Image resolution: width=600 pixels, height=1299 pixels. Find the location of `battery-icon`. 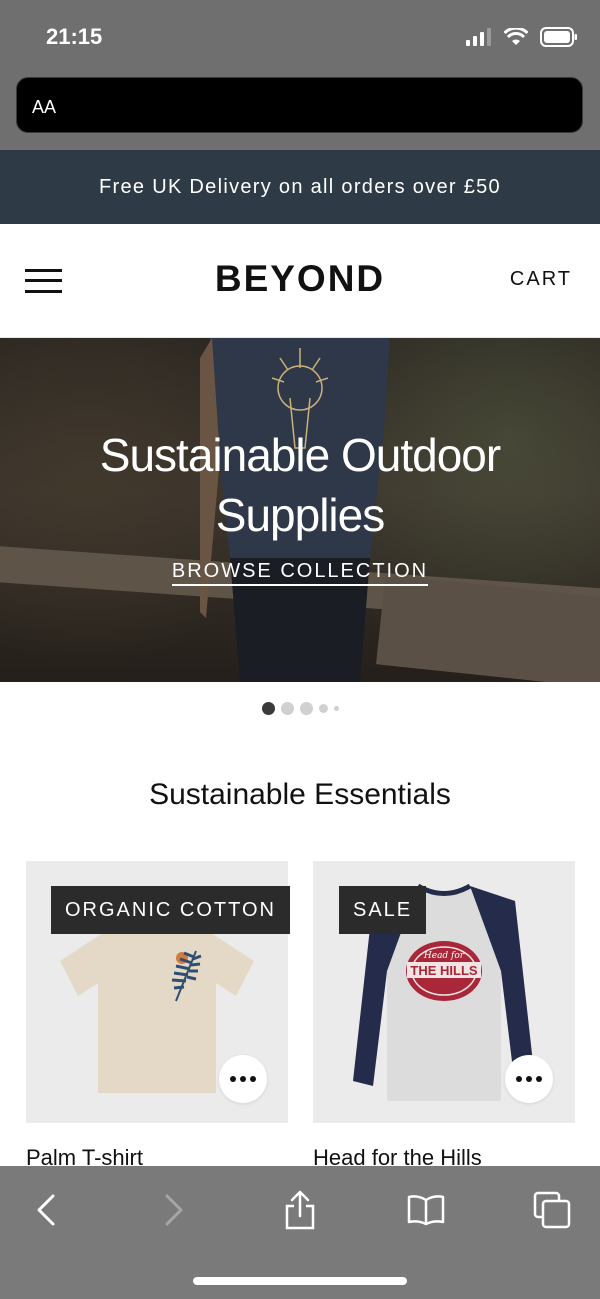

battery-icon is located at coordinates (558, 37).